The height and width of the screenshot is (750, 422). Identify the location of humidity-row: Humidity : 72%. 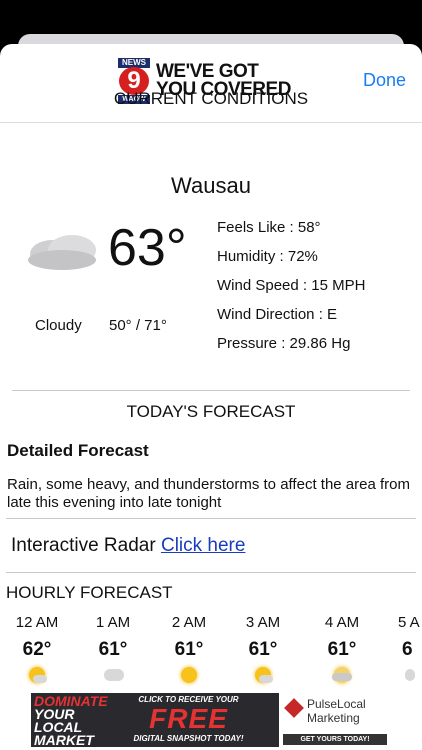
(291, 262).